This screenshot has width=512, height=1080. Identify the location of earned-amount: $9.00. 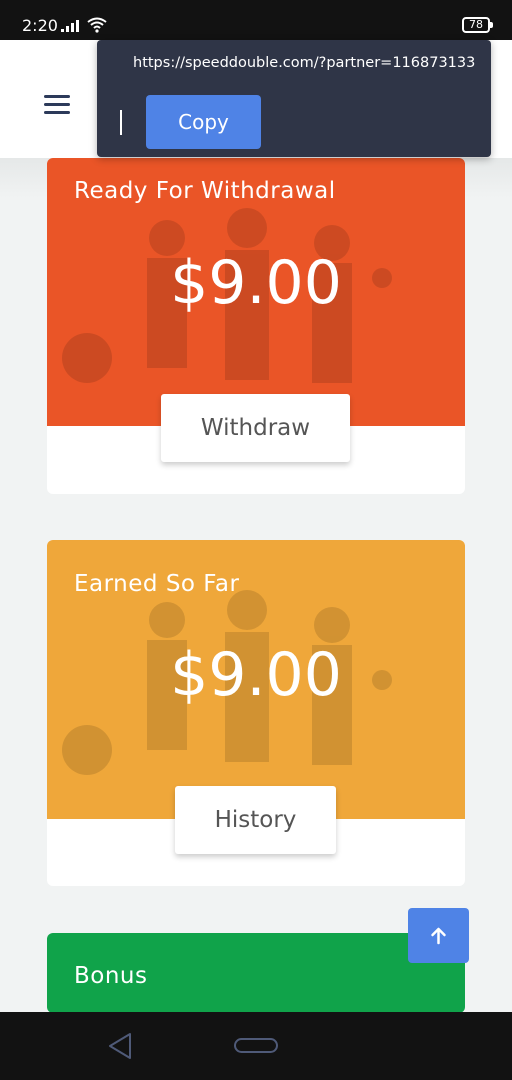
(256, 675).